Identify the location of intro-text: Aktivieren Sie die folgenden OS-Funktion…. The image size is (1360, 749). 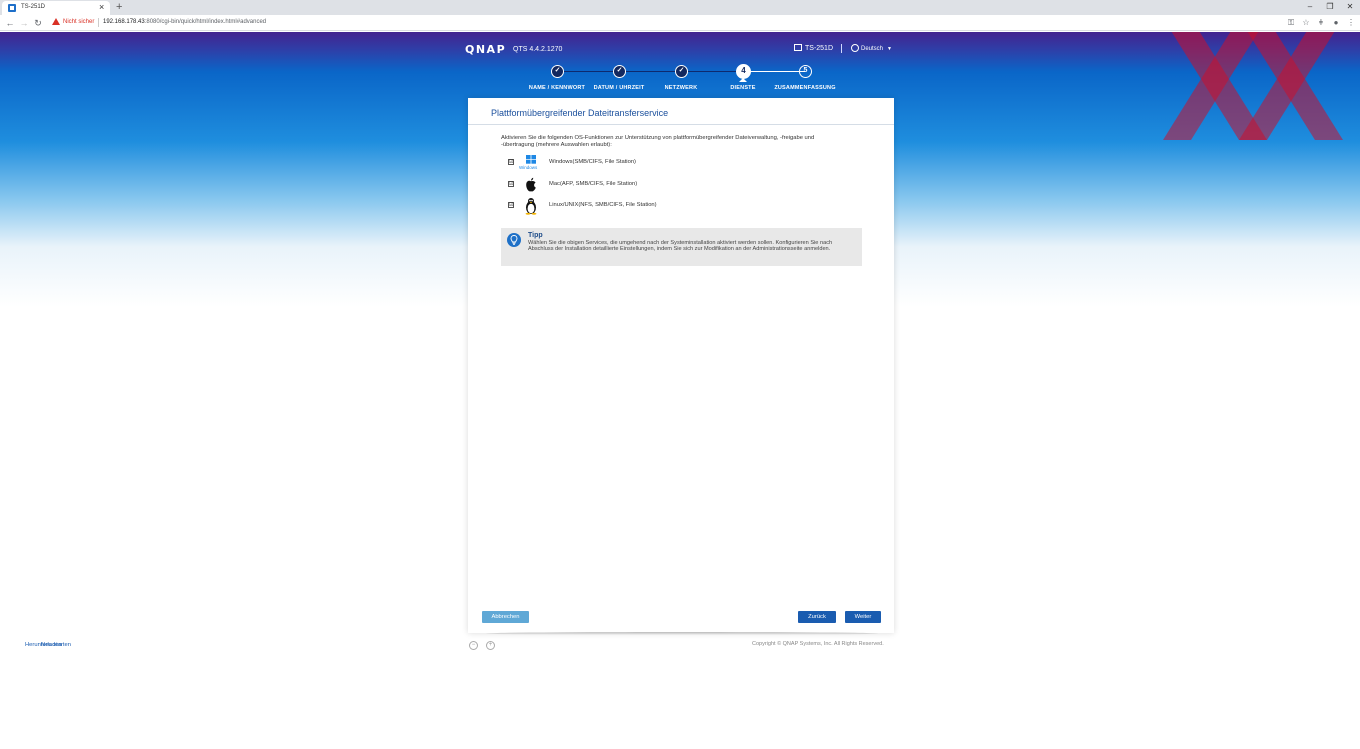
(658, 141).